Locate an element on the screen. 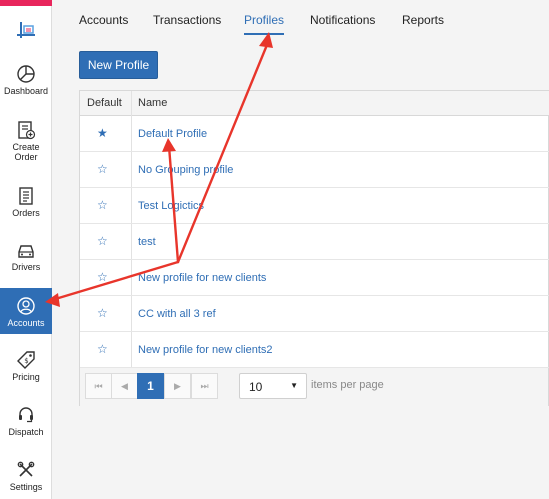 The height and width of the screenshot is (499, 549). table-row: ☆ New profile for new clients is located at coordinates (314, 278).